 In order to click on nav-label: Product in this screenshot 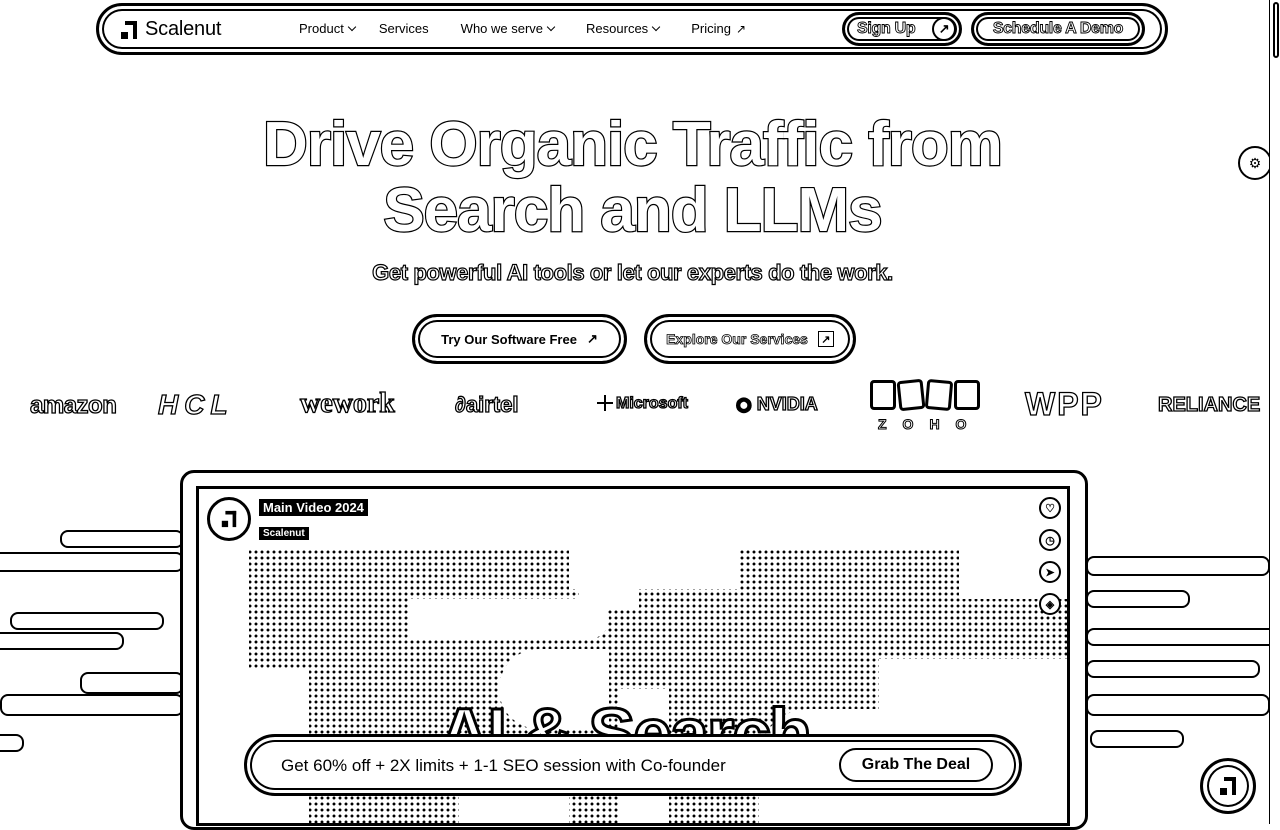, I will do `click(321, 28)`.